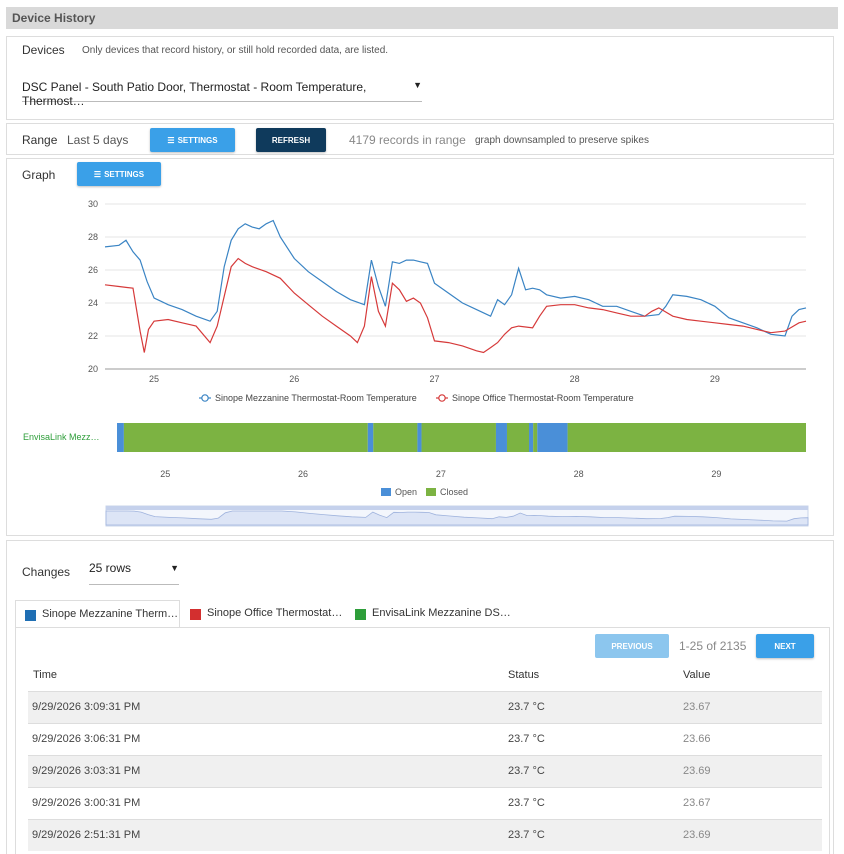 This screenshot has height=854, width=844. I want to click on previous-button: PREVIOUS, so click(632, 646).